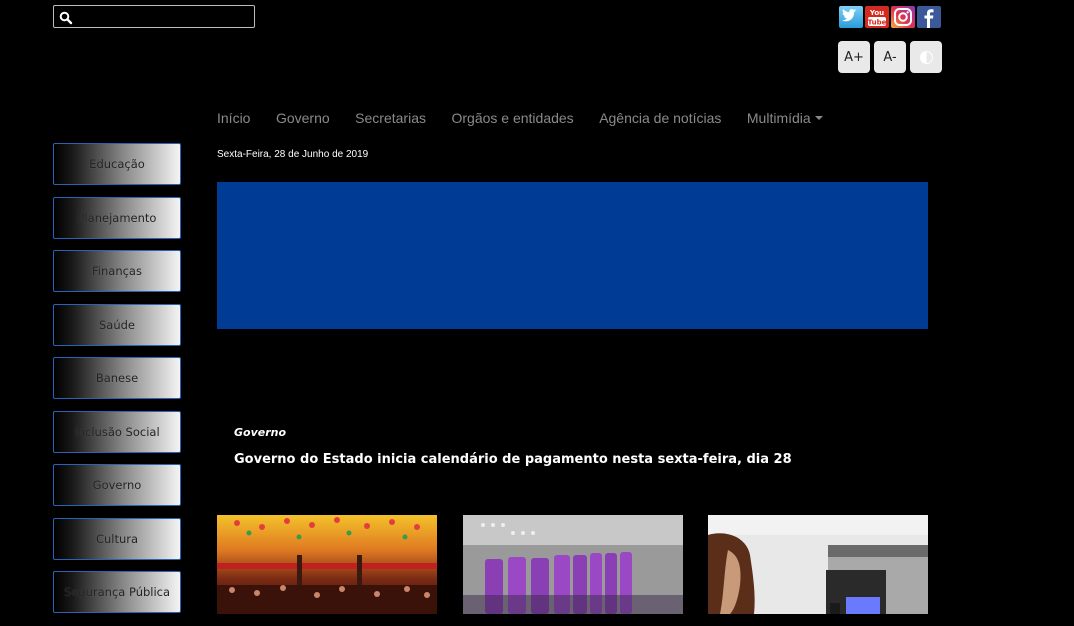 This screenshot has height=626, width=1074. Describe the element at coordinates (66, 17) in the screenshot. I see `search-icon` at that location.